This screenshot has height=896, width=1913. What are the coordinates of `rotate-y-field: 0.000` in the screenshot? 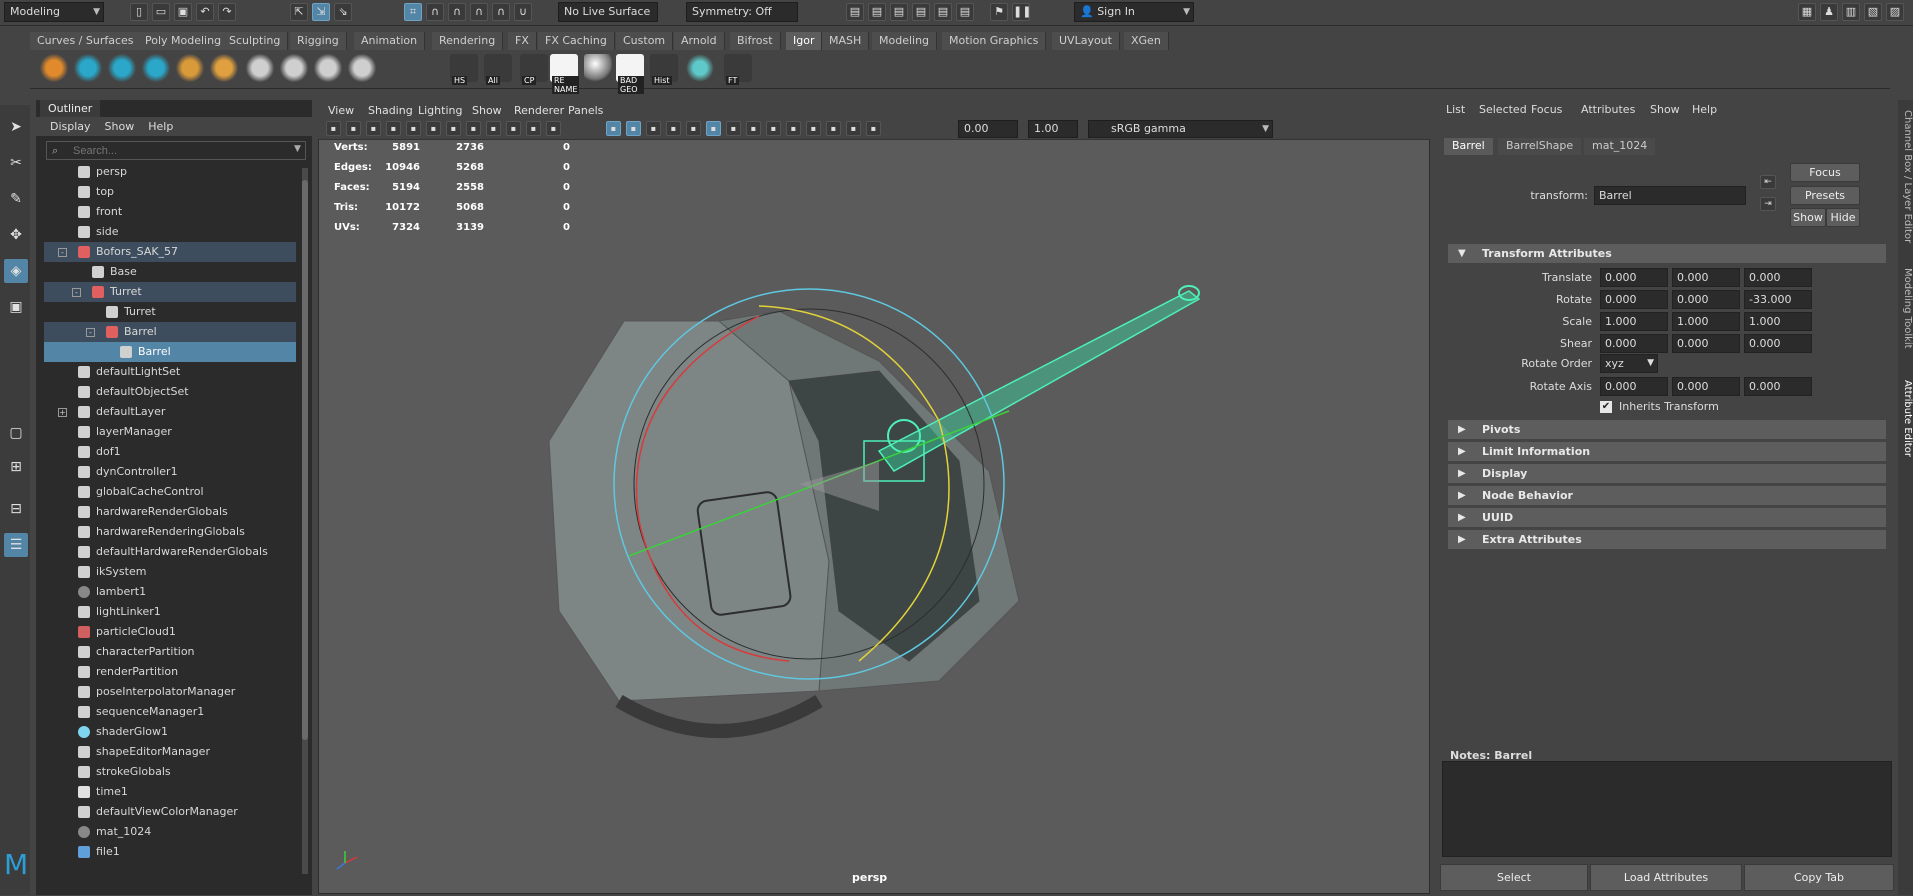 It's located at (1706, 299).